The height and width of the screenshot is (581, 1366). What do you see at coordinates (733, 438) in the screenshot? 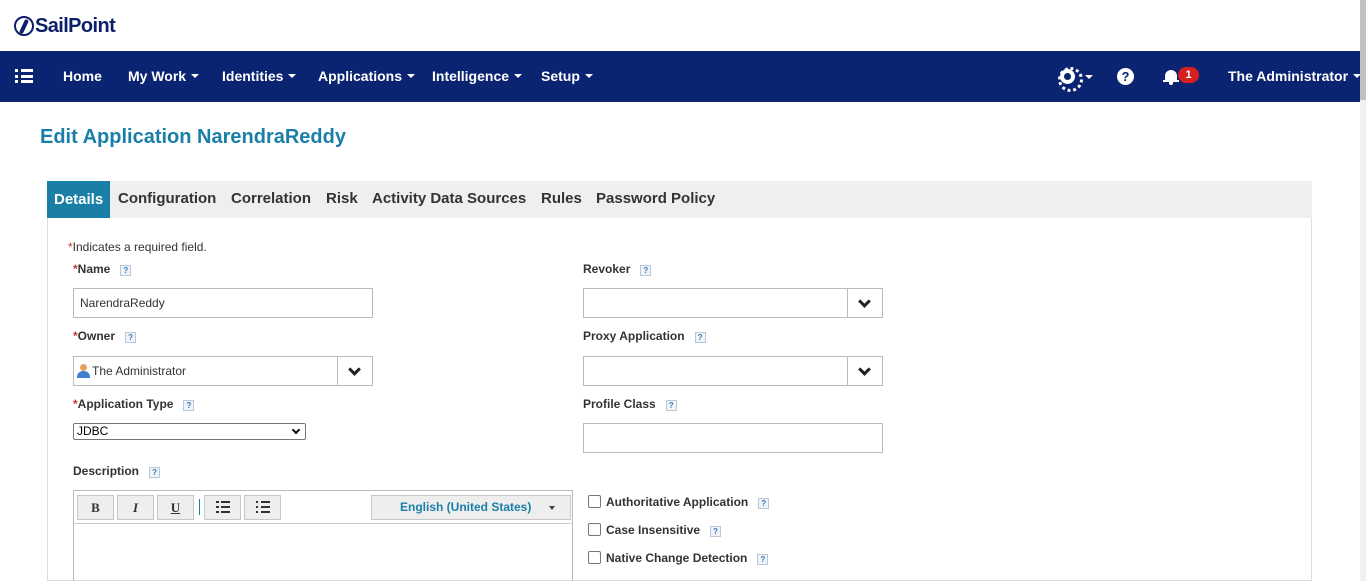
I see `profile-class-input` at bounding box center [733, 438].